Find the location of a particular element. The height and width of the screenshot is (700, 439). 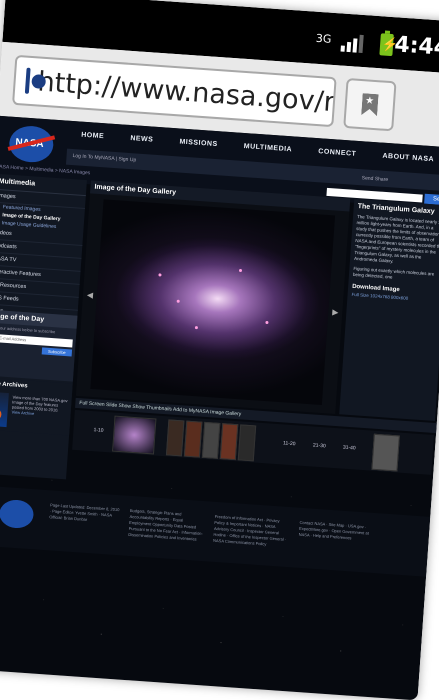

clock: 4:44 is located at coordinates (416, 47).